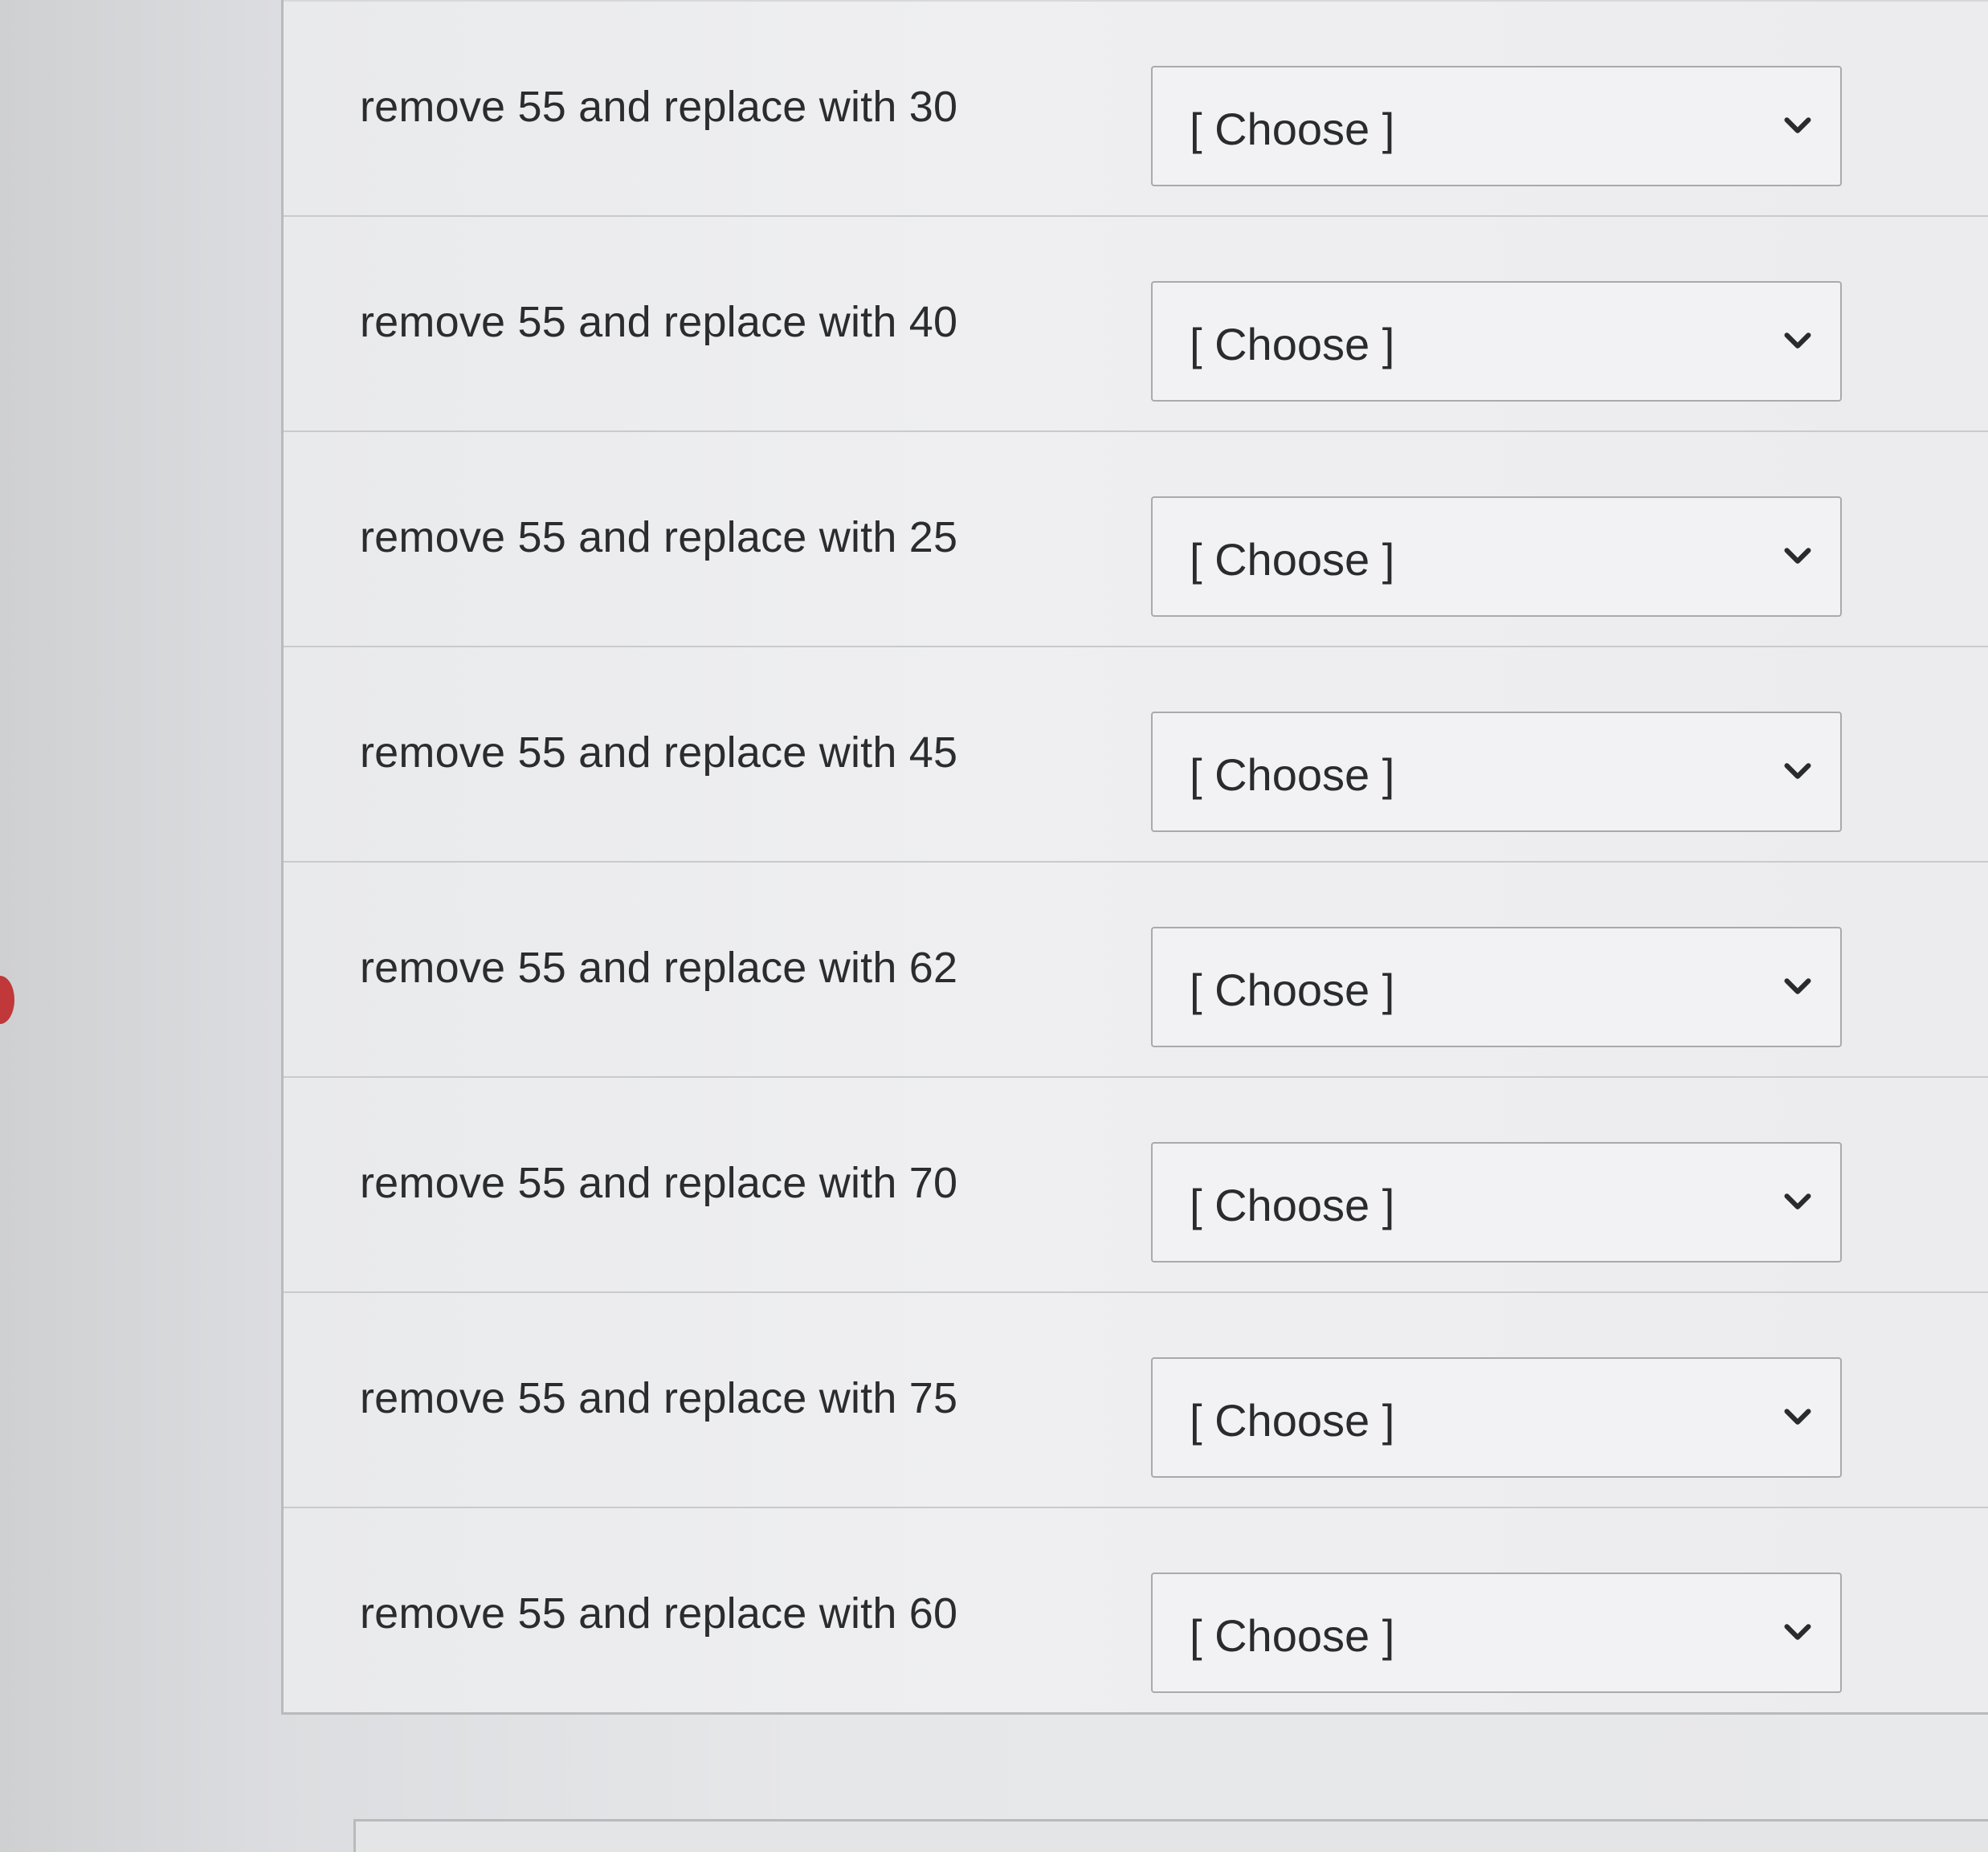 This screenshot has height=1852, width=1988. What do you see at coordinates (1136, 538) in the screenshot?
I see `answer-row: remove 55 and replace with 25 [ Choose ]` at bounding box center [1136, 538].